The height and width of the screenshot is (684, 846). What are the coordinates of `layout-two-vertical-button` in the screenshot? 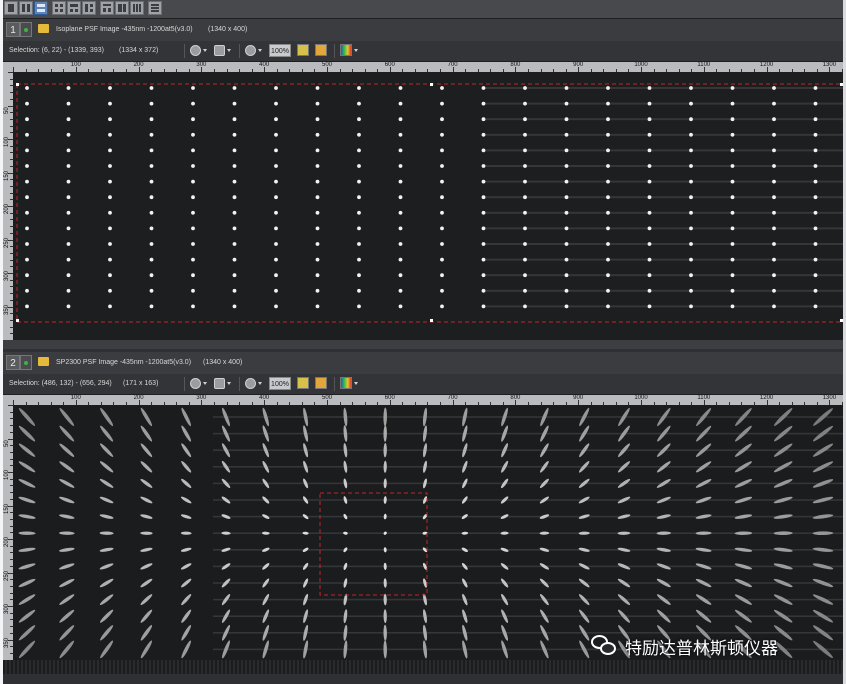 It's located at (41, 8).